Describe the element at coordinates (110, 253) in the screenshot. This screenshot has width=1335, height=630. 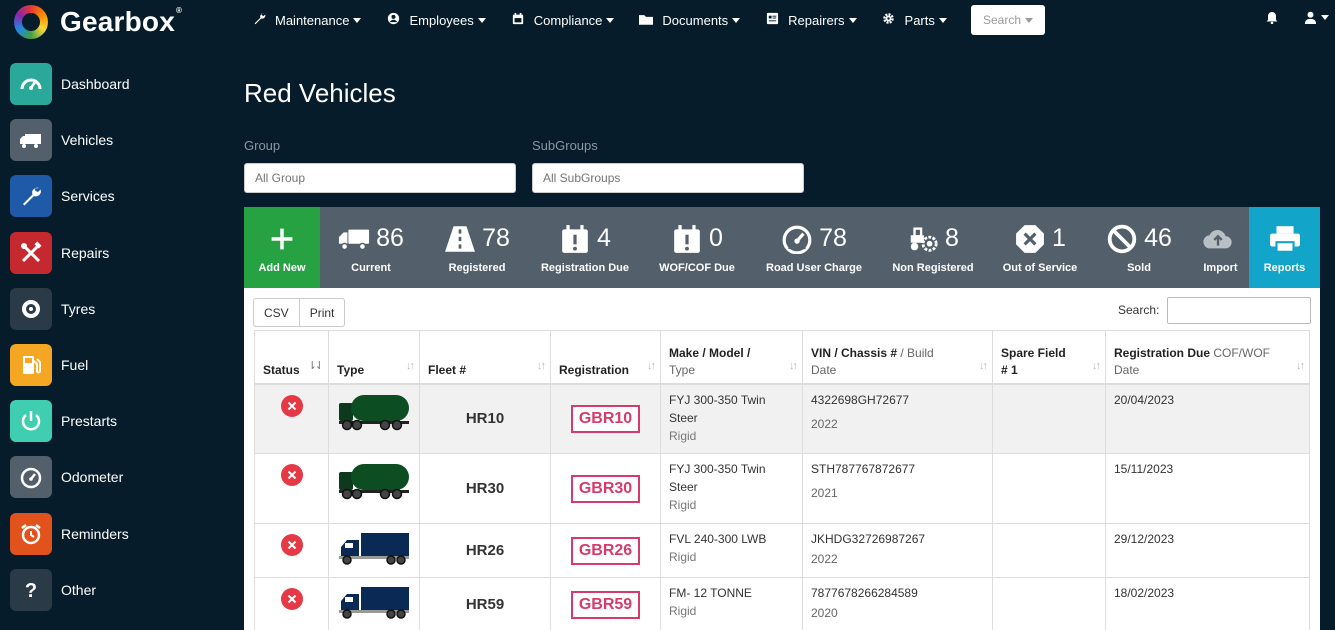
I see `sidebar-item-repairs: Repairs` at that location.